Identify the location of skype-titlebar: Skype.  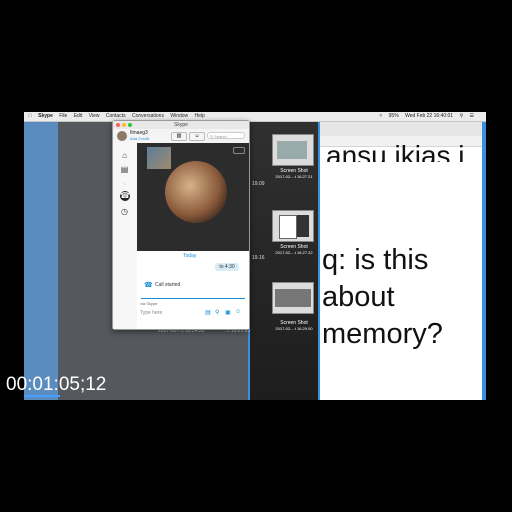
(181, 125).